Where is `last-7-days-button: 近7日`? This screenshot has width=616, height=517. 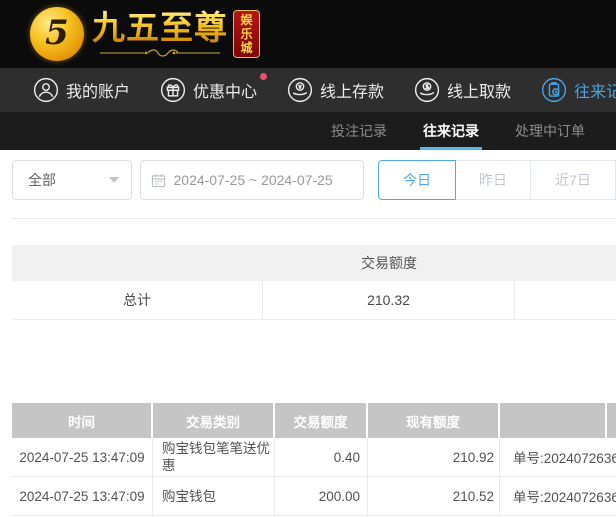 last-7-days-button: 近7日 is located at coordinates (573, 180).